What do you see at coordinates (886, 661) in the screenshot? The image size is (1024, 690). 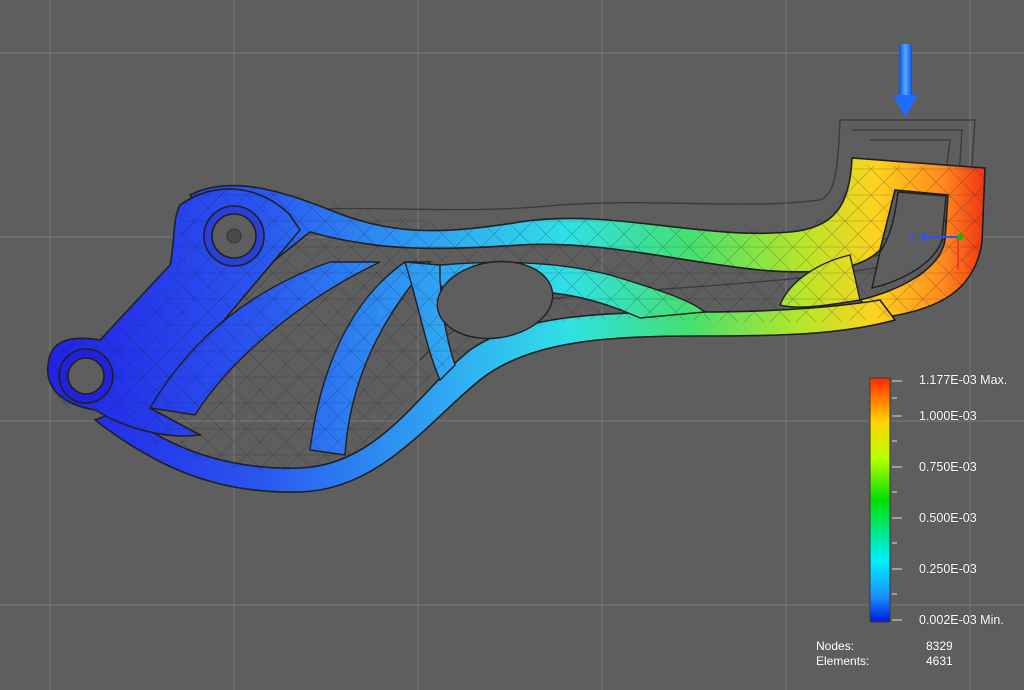 I see `elements-row: Elements: 4631` at bounding box center [886, 661].